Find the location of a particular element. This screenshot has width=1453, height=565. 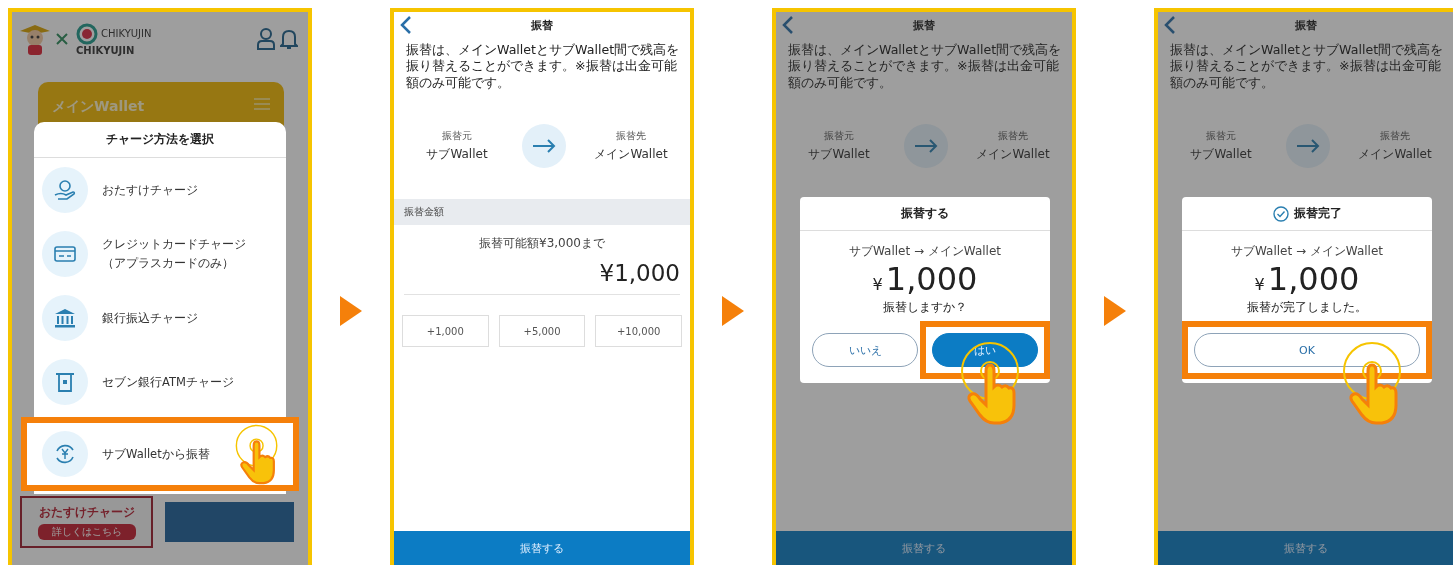

option-label: クレジットカードチャージ is located at coordinates (174, 244).